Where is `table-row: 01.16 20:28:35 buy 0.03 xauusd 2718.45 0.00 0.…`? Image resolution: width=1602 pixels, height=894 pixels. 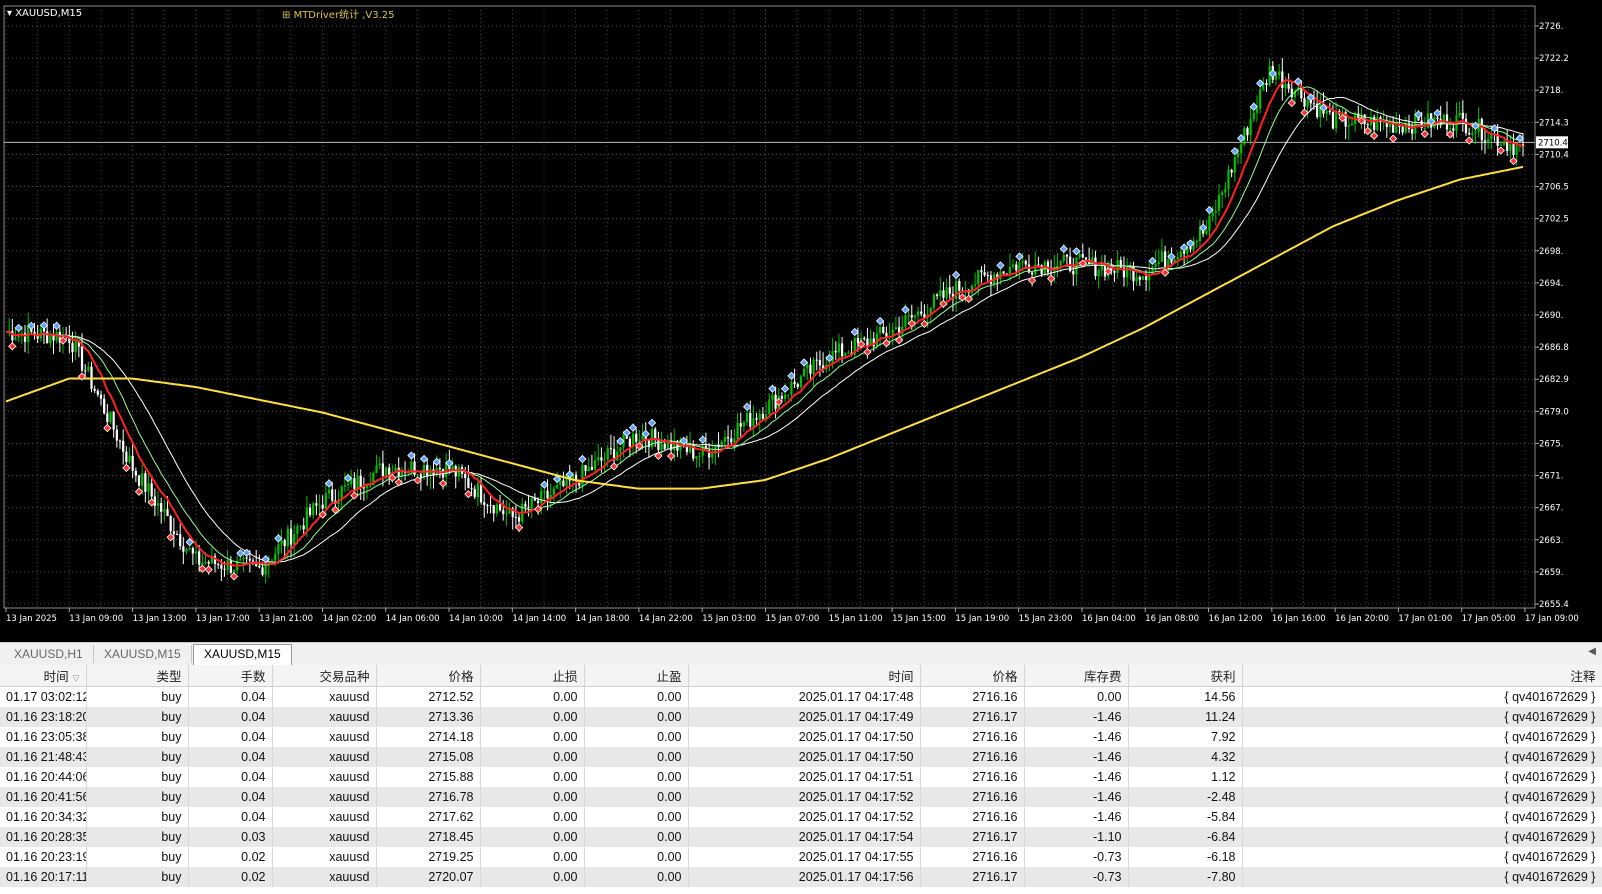 table-row: 01.16 20:28:35 buy 0.03 xauusd 2718.45 0.00 0.… is located at coordinates (801, 837).